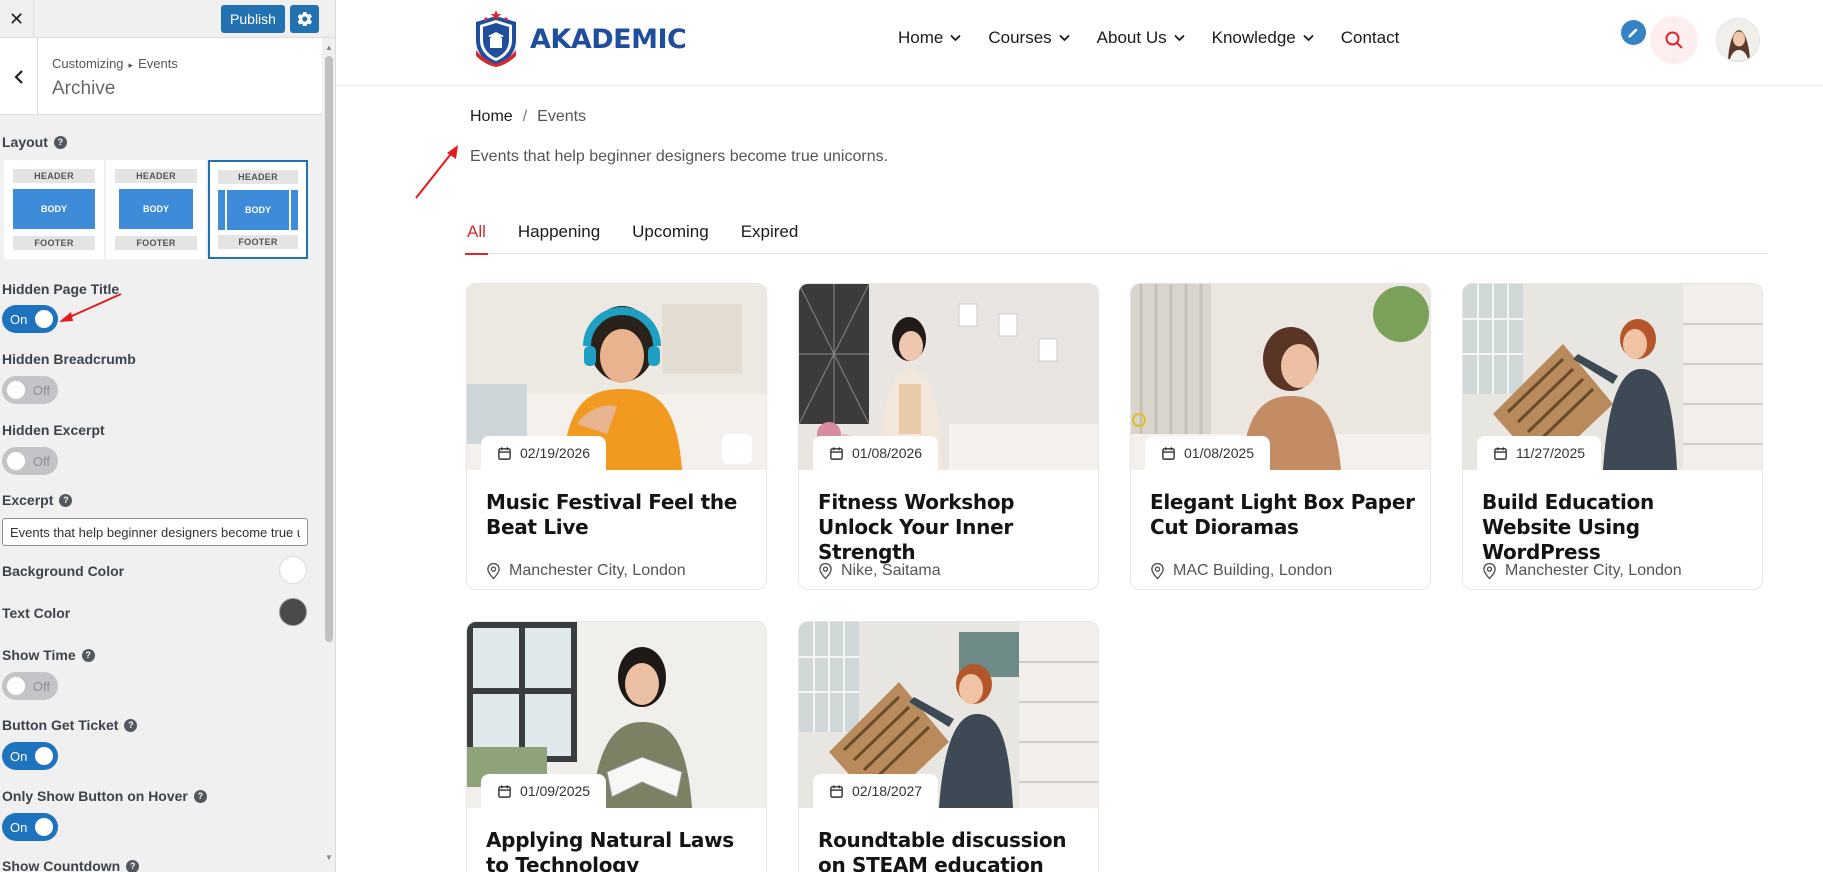 Image resolution: width=1823 pixels, height=872 pixels. Describe the element at coordinates (1633, 32) in the screenshot. I see `pencil-icon` at that location.